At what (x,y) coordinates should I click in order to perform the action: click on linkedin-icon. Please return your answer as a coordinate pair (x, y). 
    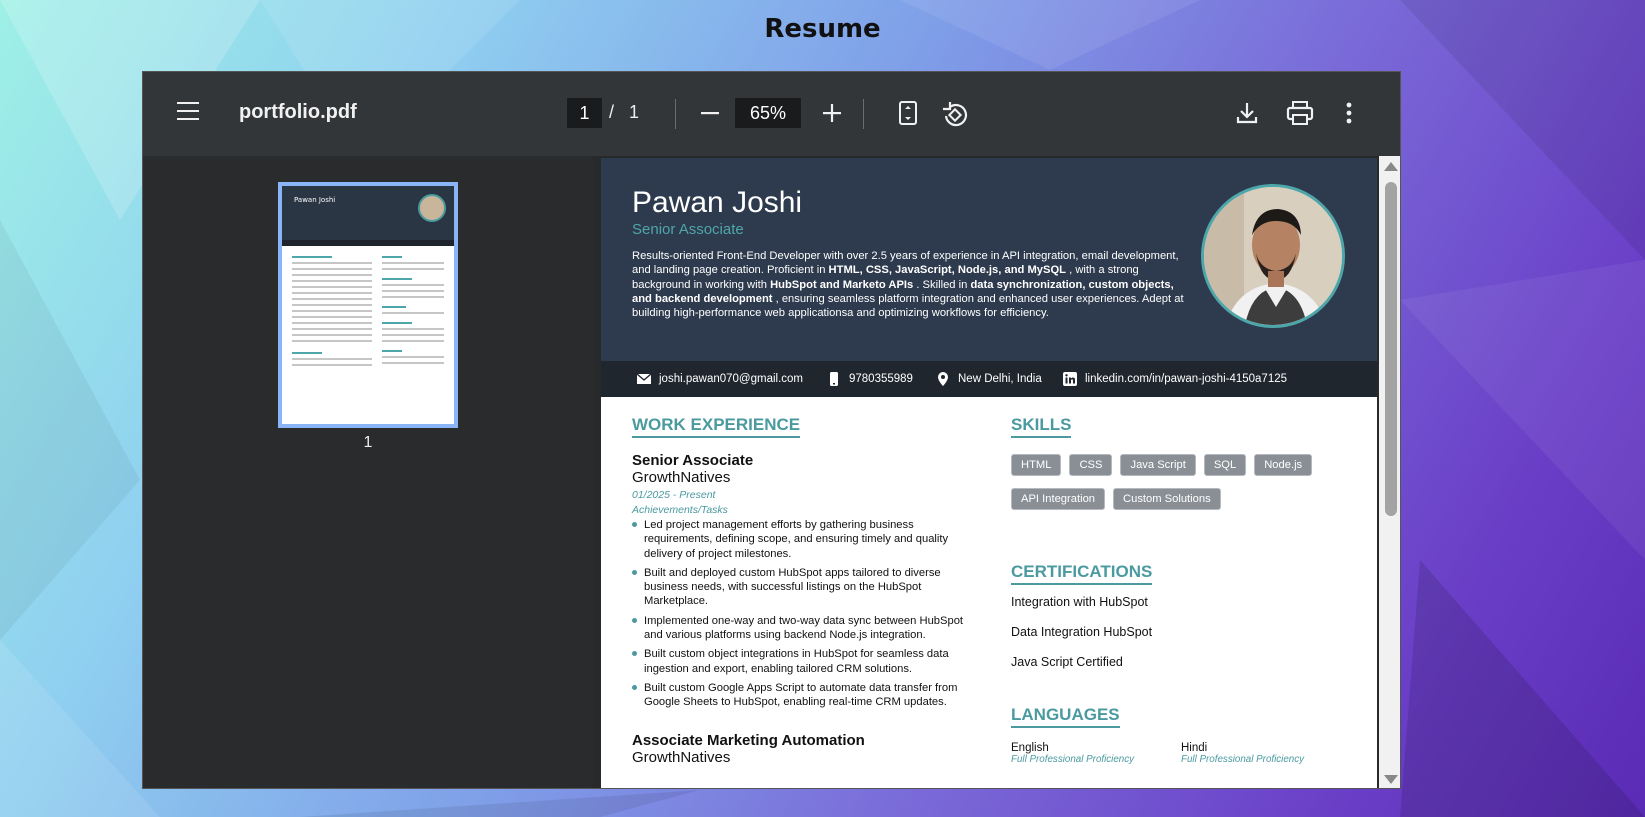
    Looking at the image, I should click on (1070, 379).